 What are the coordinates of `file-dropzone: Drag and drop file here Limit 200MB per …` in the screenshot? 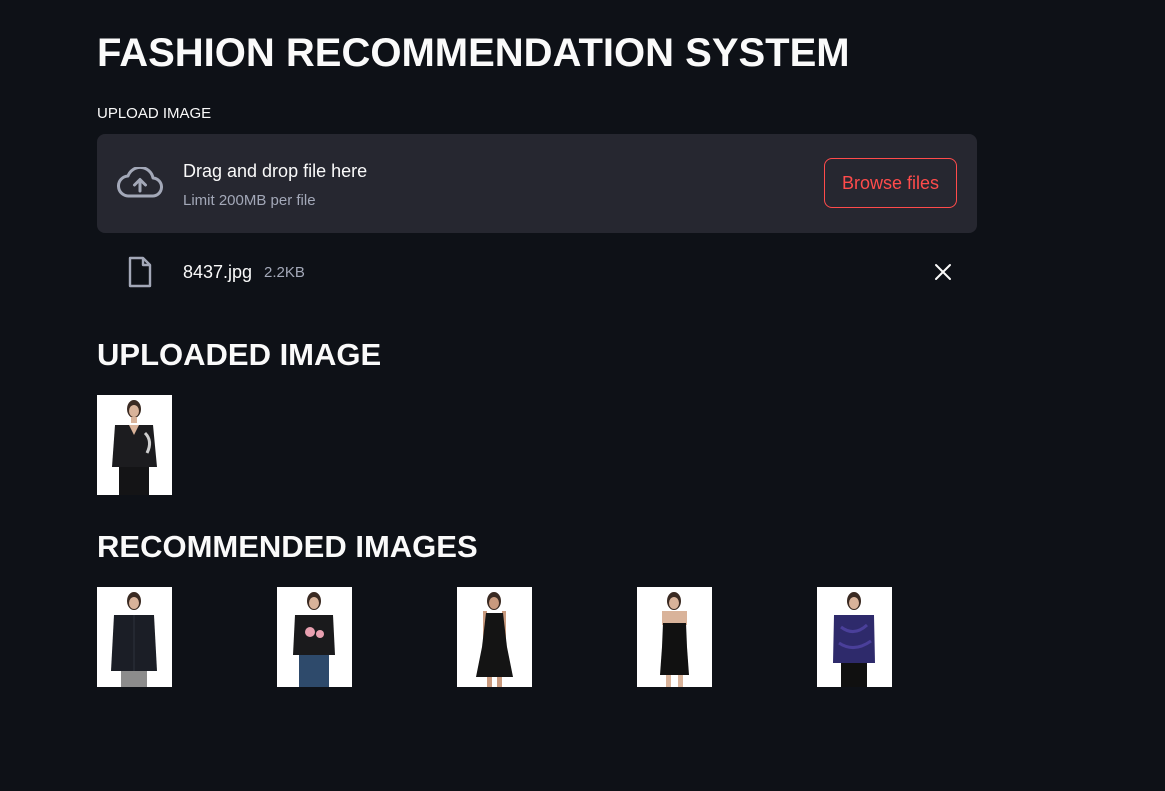 It's located at (537, 183).